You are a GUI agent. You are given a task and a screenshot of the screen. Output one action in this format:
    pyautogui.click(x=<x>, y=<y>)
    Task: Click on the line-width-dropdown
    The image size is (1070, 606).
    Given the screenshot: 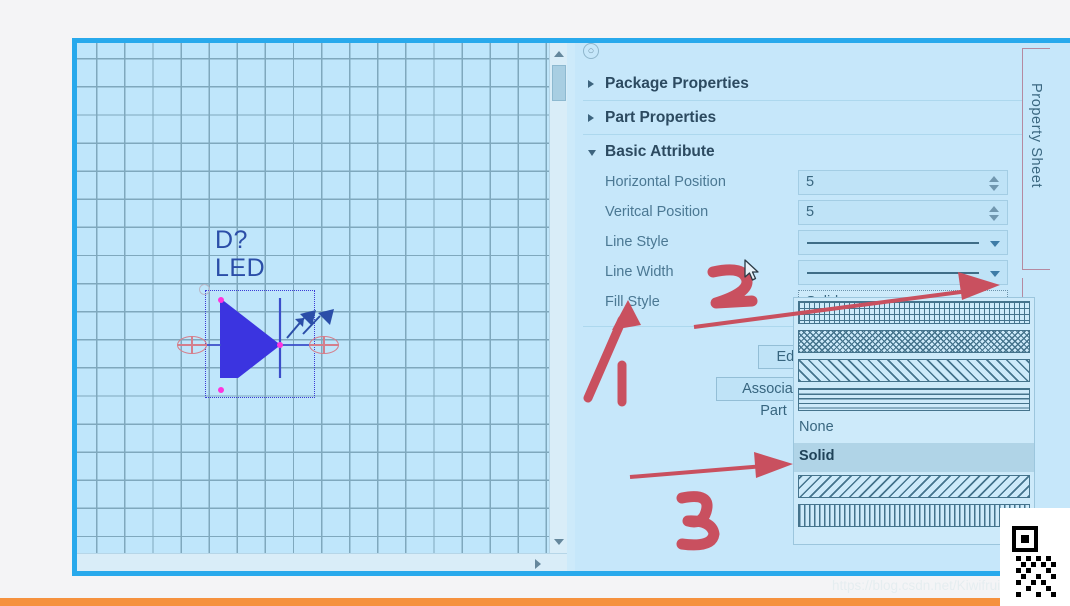 What is the action you would take?
    pyautogui.click(x=903, y=272)
    